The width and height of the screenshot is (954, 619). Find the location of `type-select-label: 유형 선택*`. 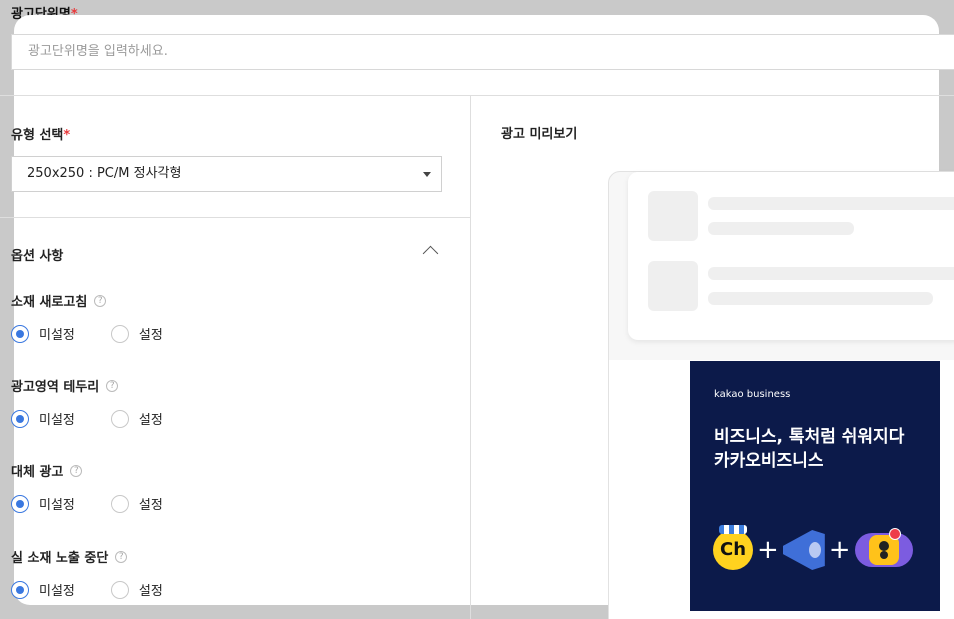

type-select-label: 유형 선택* is located at coordinates (41, 135).